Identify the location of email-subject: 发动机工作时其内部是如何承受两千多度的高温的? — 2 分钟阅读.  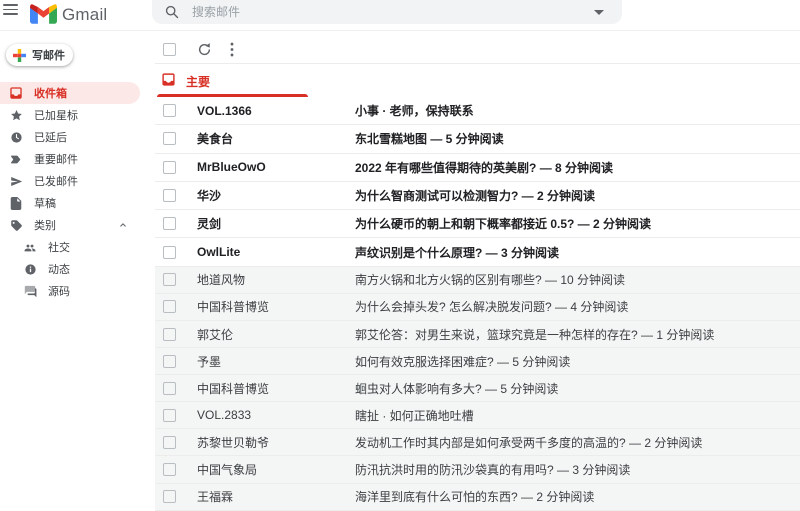
(529, 442).